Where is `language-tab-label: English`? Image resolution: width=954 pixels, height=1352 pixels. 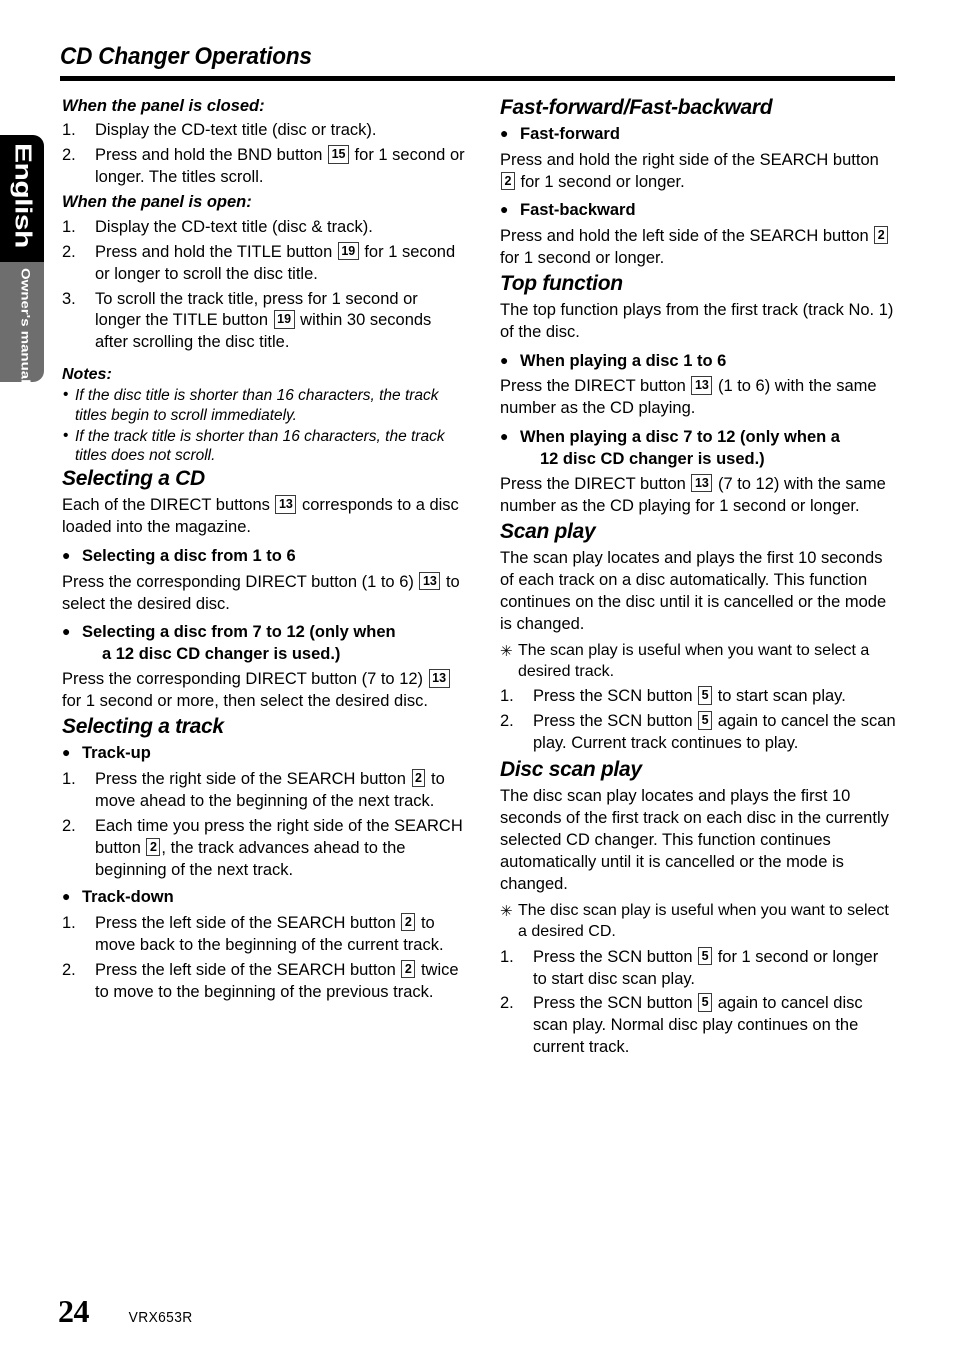 language-tab-label: English is located at coordinates (23, 195).